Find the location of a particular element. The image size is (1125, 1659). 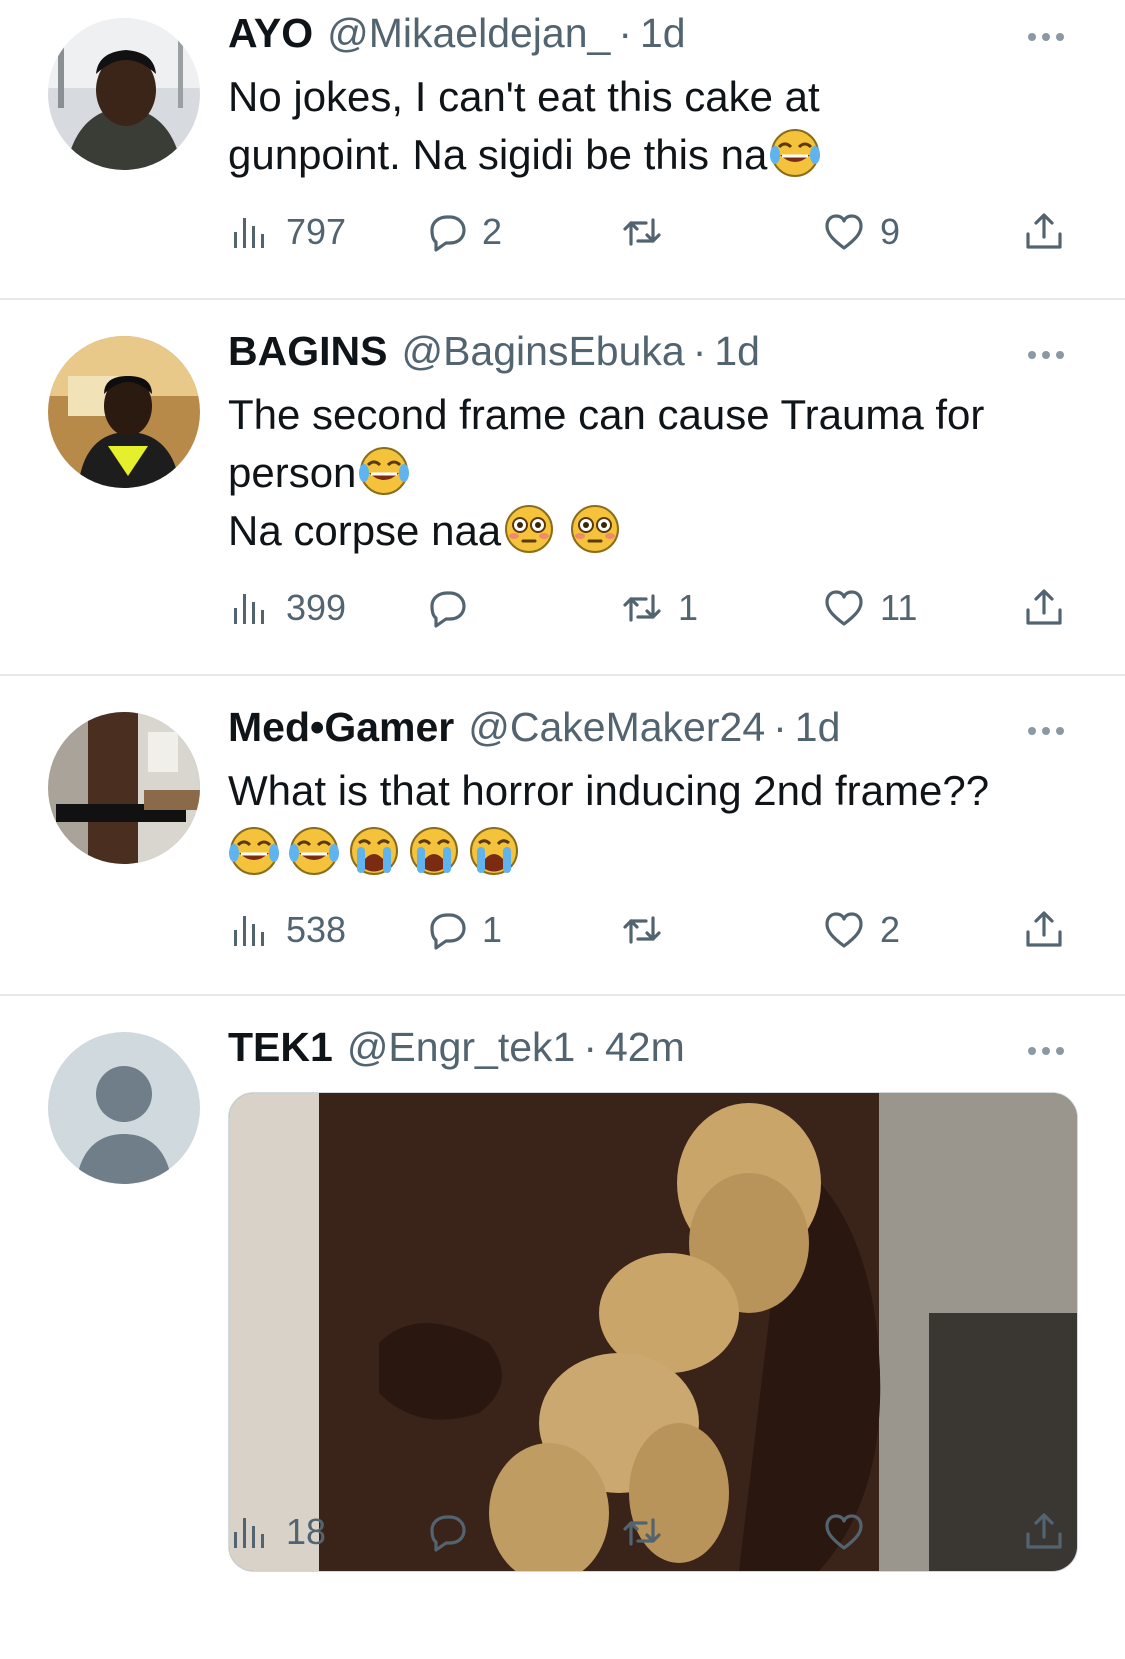

display-name: Med•Gamer is located at coordinates (341, 727).